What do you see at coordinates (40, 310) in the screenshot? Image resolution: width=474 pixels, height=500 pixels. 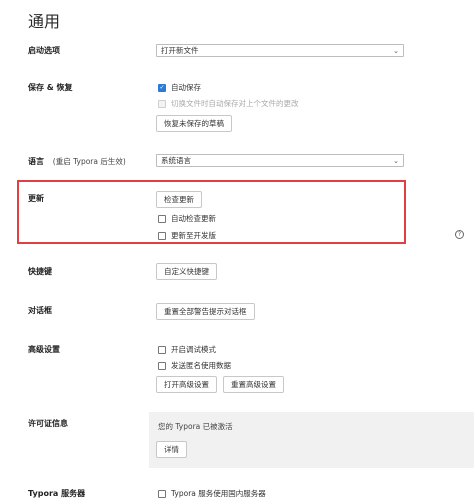 I see `dialogs-label: 对话框` at bounding box center [40, 310].